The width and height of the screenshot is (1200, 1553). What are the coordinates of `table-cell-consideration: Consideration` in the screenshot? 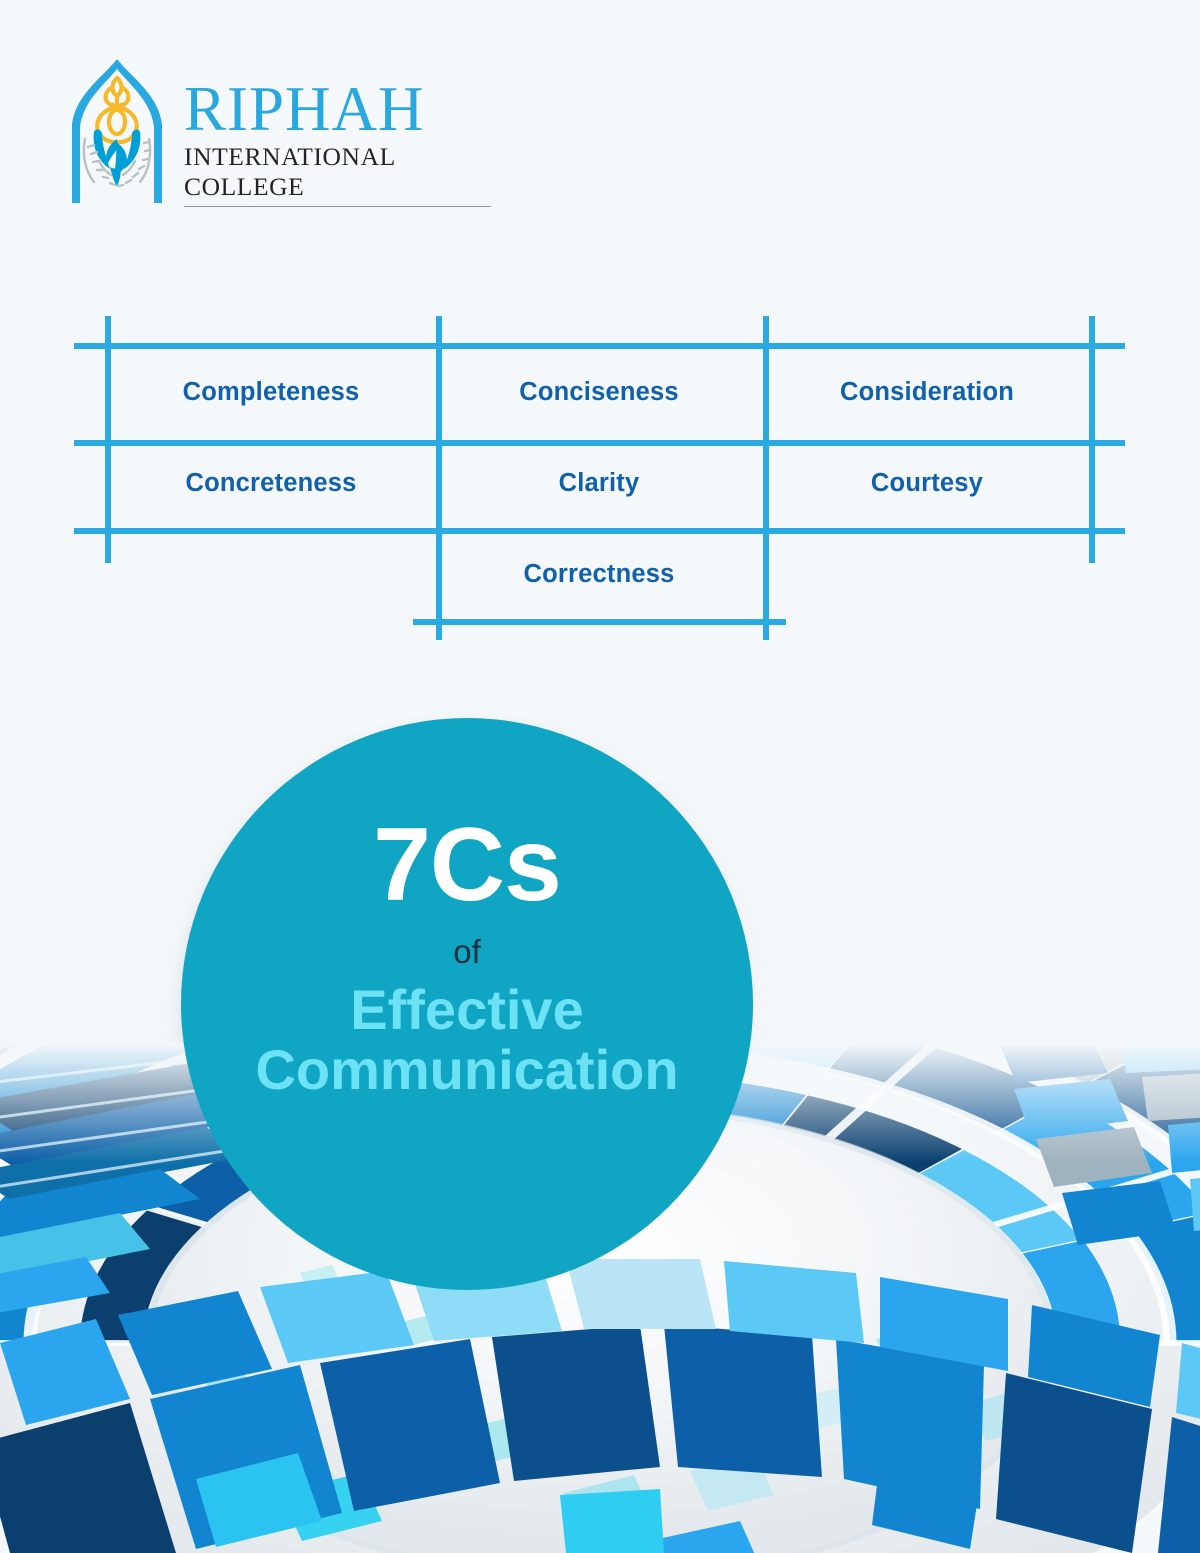 It's located at (927, 392).